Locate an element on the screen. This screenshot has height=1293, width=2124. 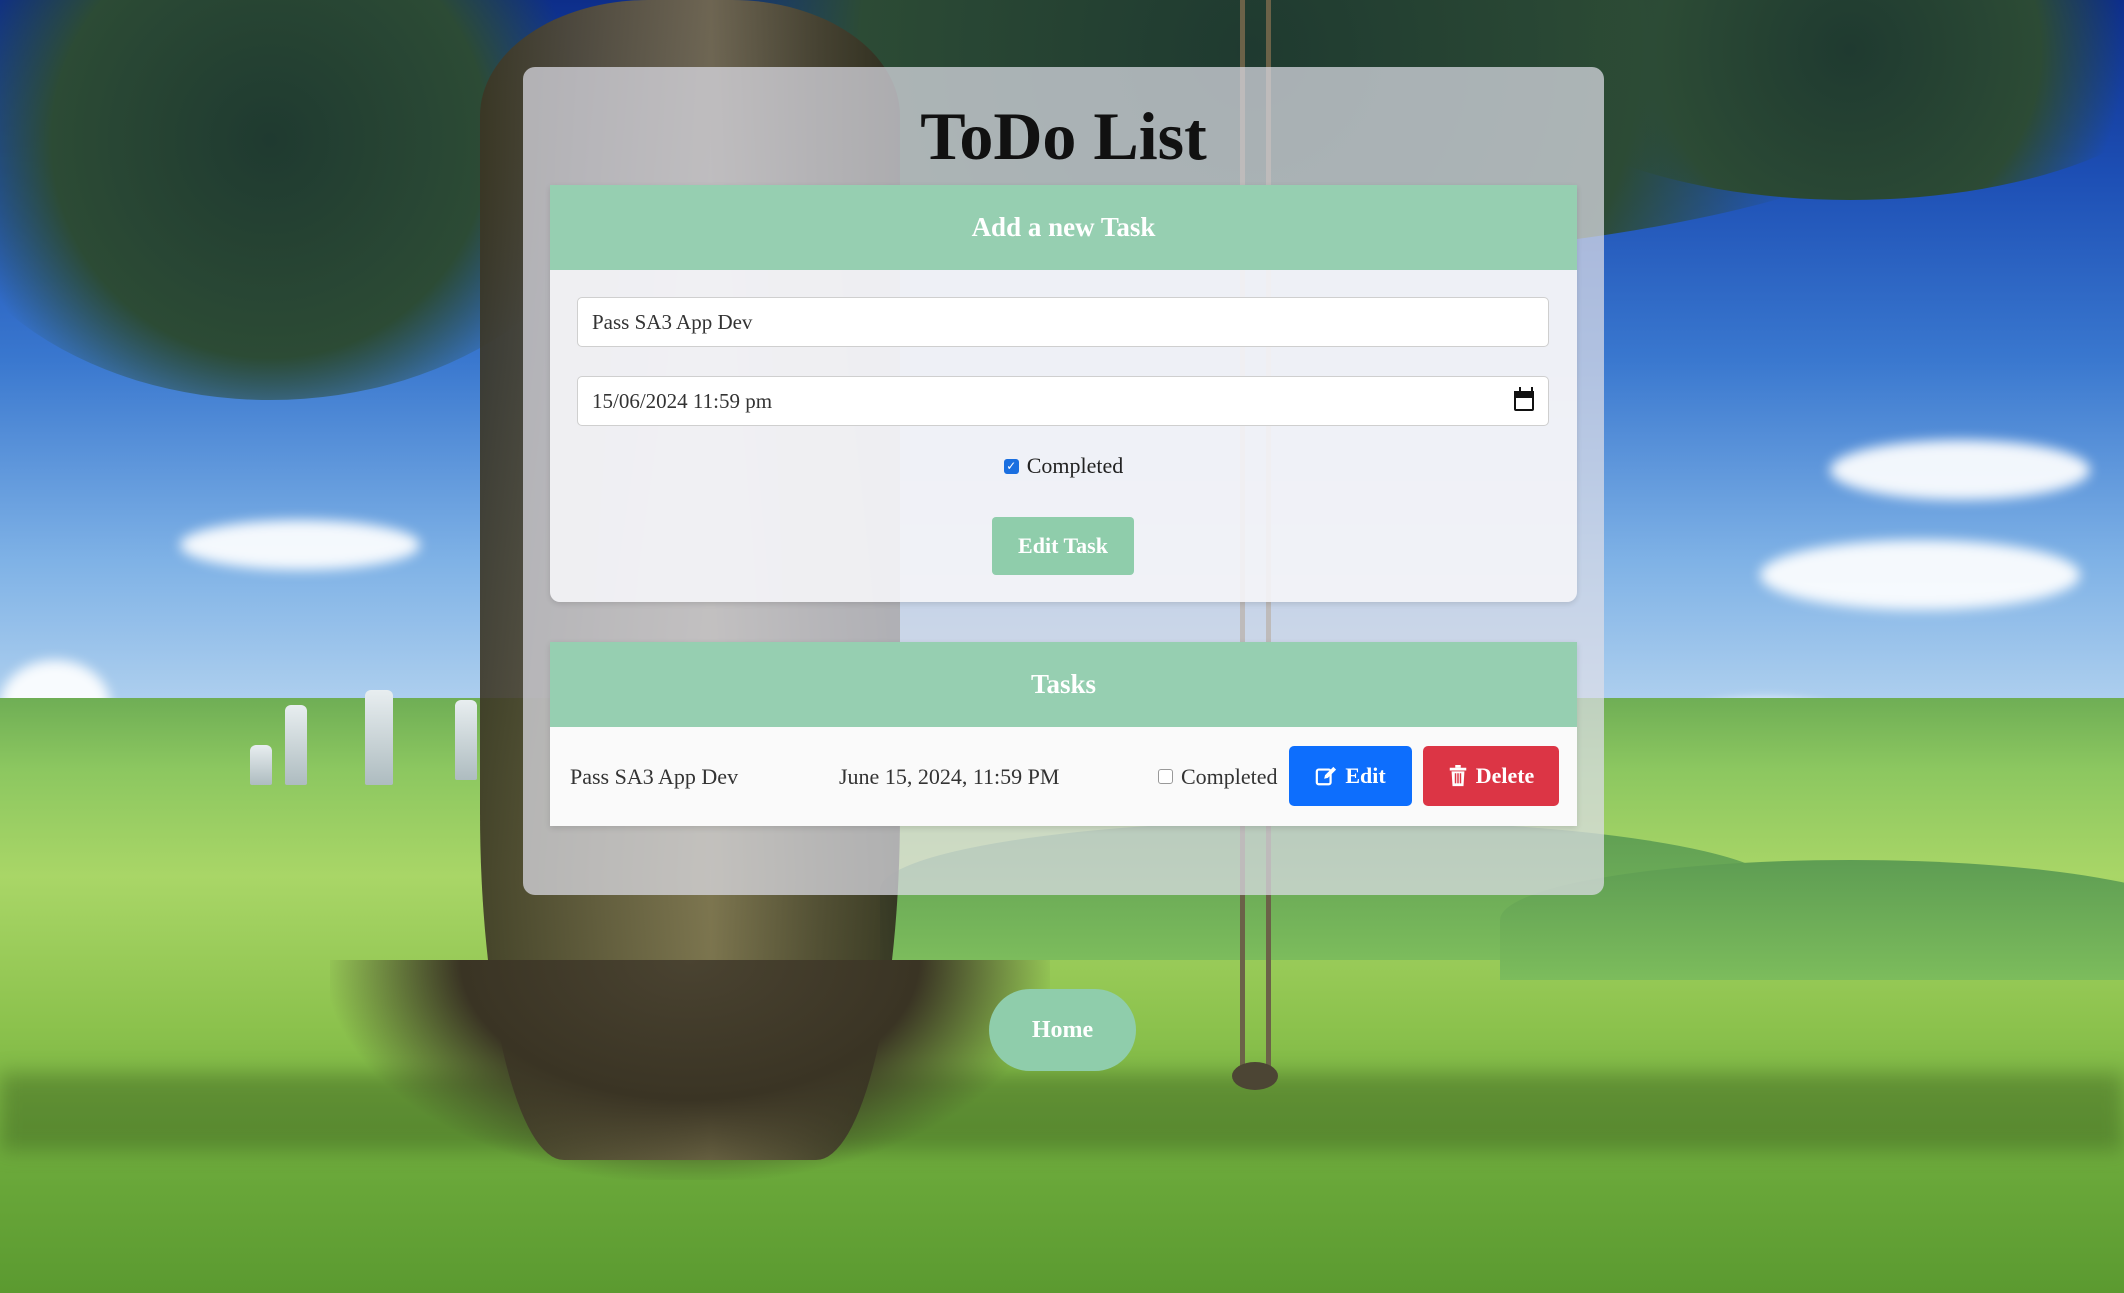
calendar-icon is located at coordinates (1524, 399).